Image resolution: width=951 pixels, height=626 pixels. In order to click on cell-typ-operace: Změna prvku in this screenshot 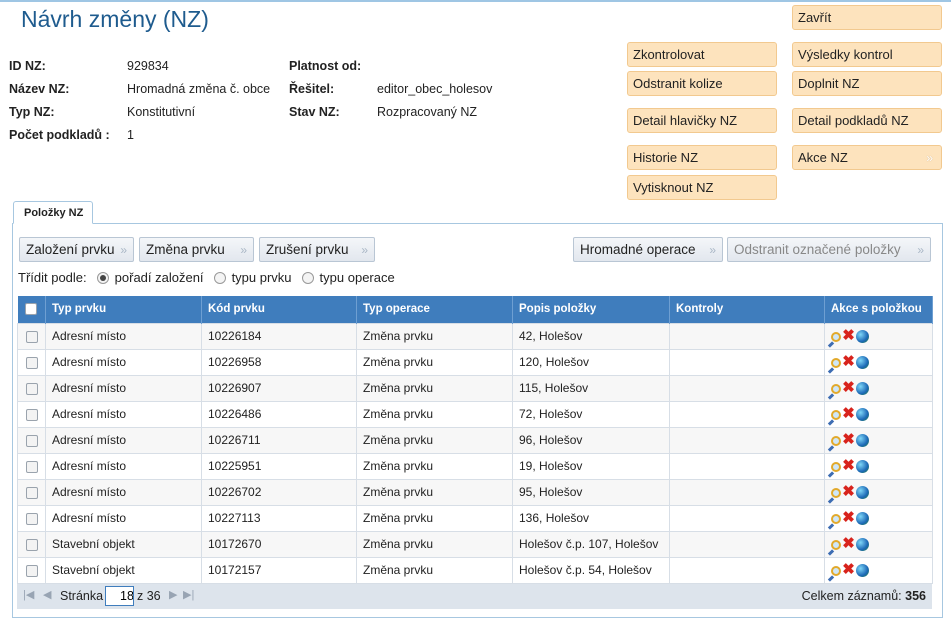, I will do `click(434, 440)`.